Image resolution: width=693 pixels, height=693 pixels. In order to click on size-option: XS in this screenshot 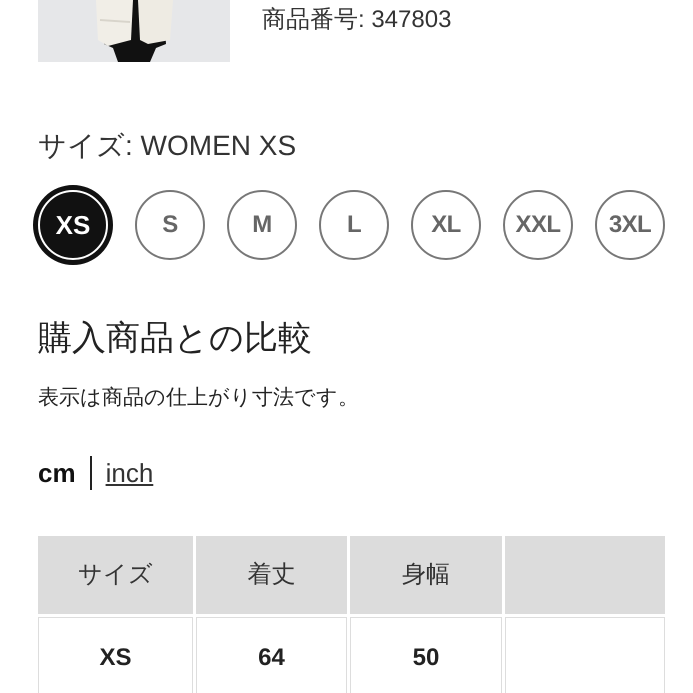, I will do `click(73, 225)`.